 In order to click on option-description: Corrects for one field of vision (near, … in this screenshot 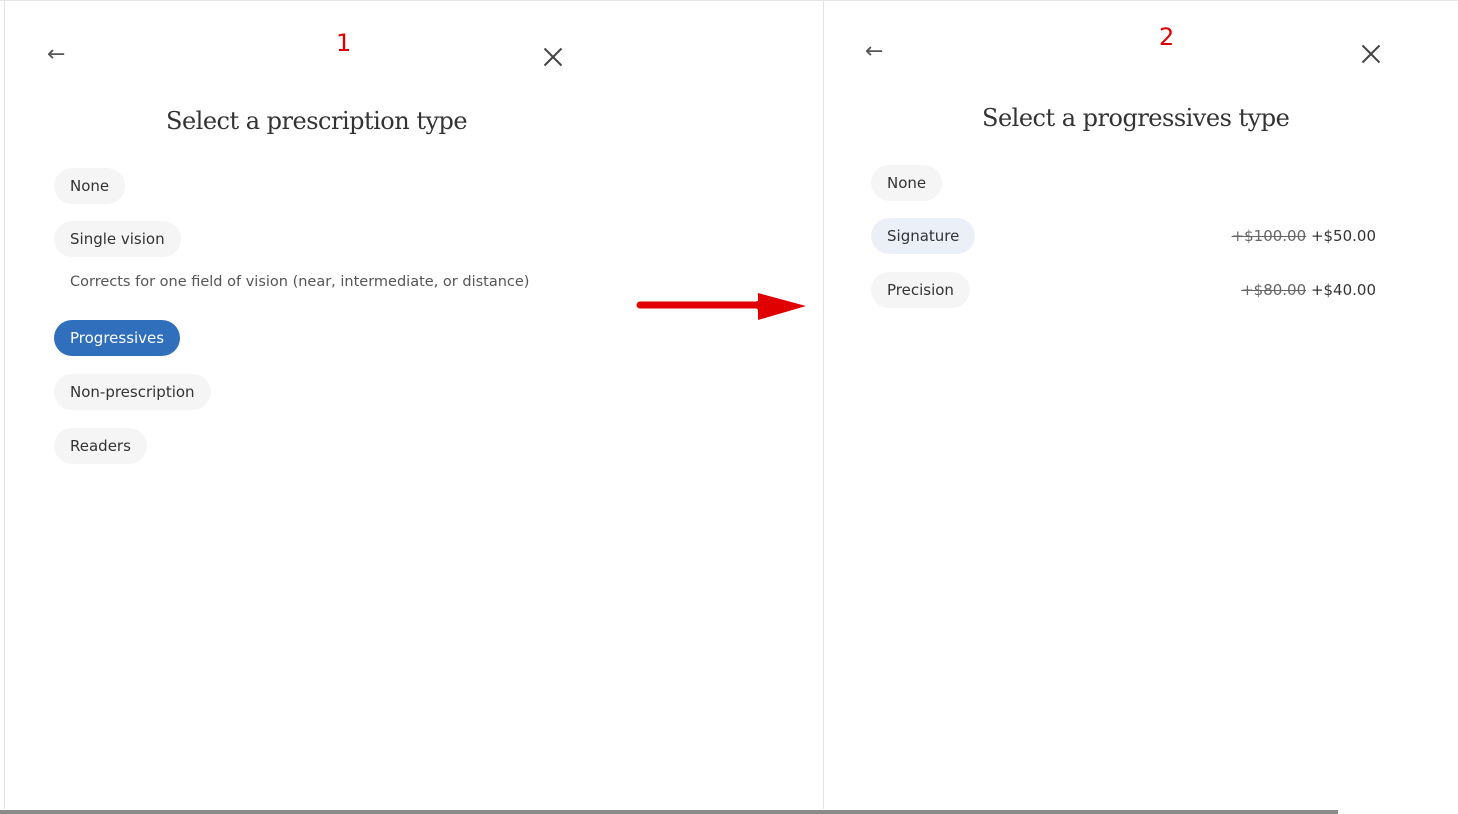, I will do `click(300, 282)`.